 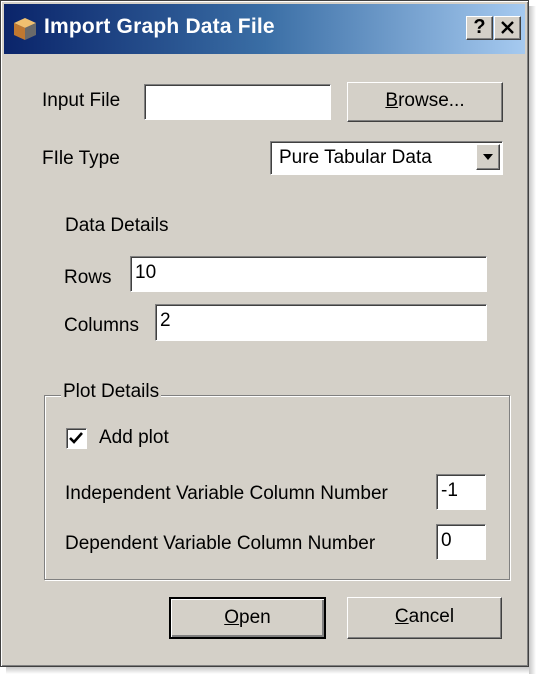 What do you see at coordinates (255, 617) in the screenshot?
I see `open-label-rest: pen` at bounding box center [255, 617].